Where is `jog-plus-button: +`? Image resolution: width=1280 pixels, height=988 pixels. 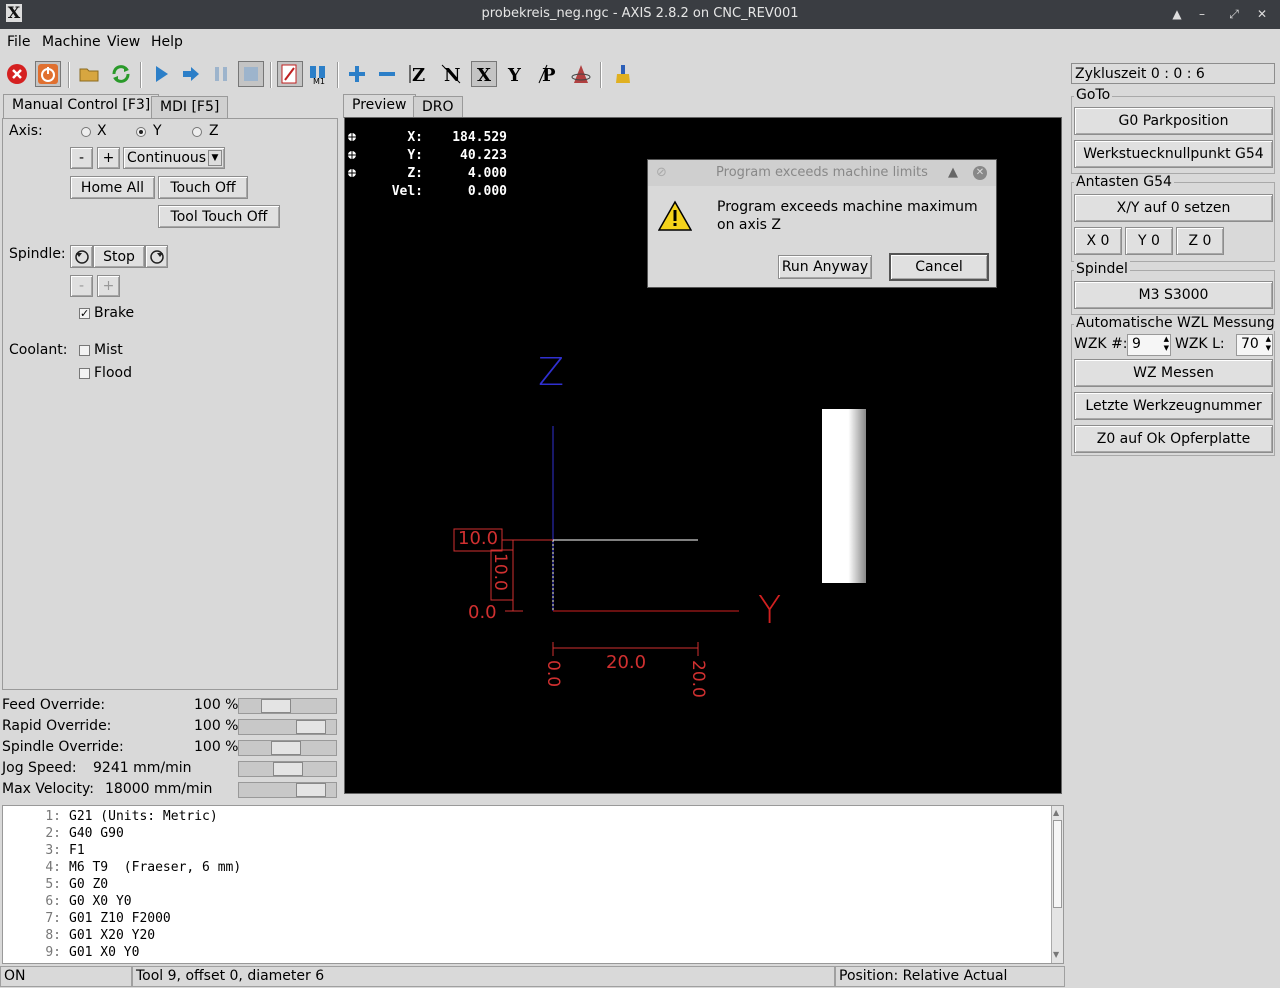
jog-plus-button: + is located at coordinates (108, 158).